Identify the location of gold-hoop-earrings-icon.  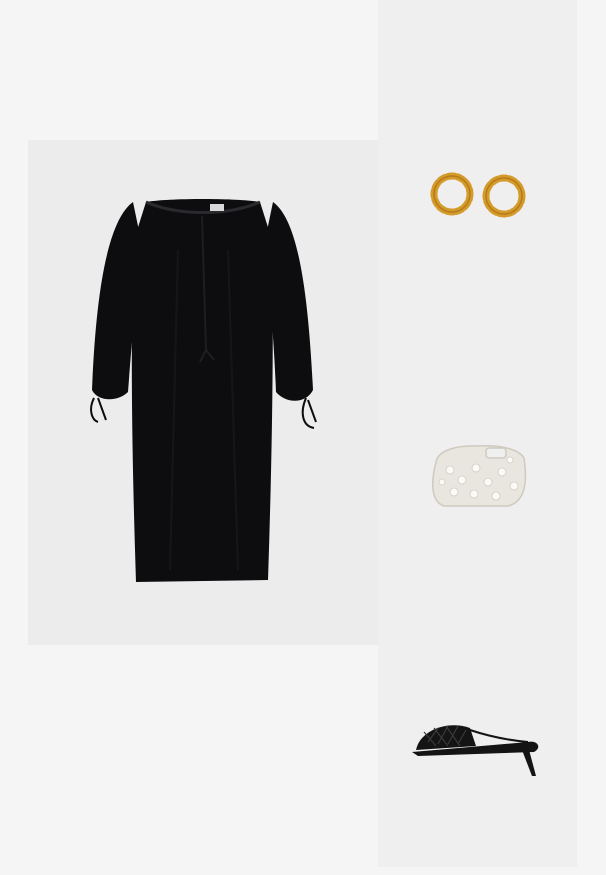
(477, 145).